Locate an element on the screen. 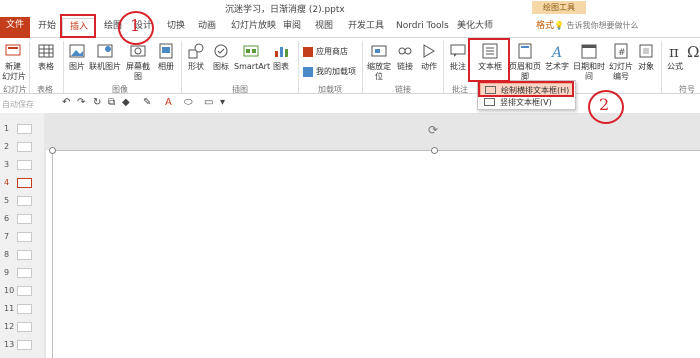  slide-thumbnail: 7 is located at coordinates (22, 238).